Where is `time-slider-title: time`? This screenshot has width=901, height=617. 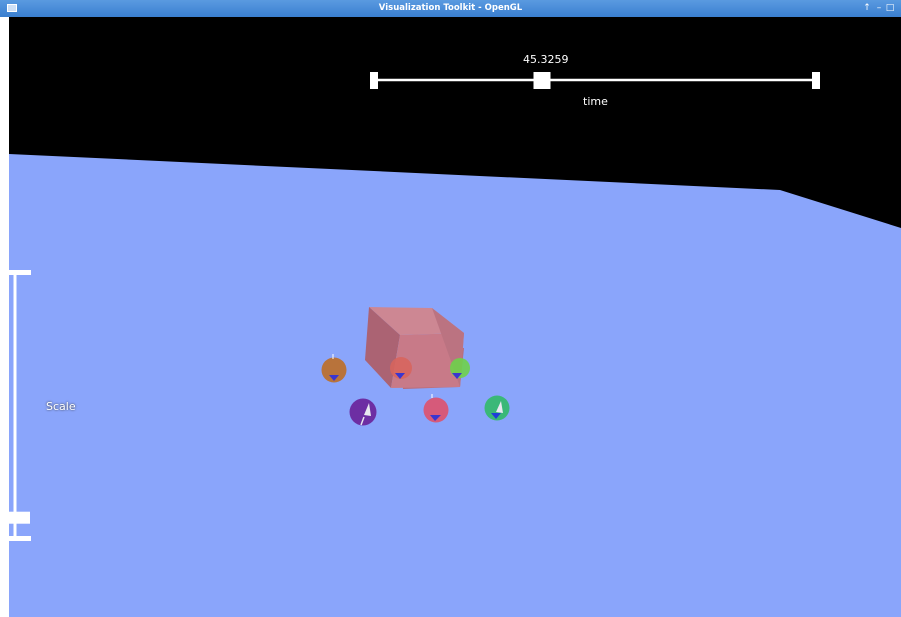
time-slider-title: time is located at coordinates (595, 101).